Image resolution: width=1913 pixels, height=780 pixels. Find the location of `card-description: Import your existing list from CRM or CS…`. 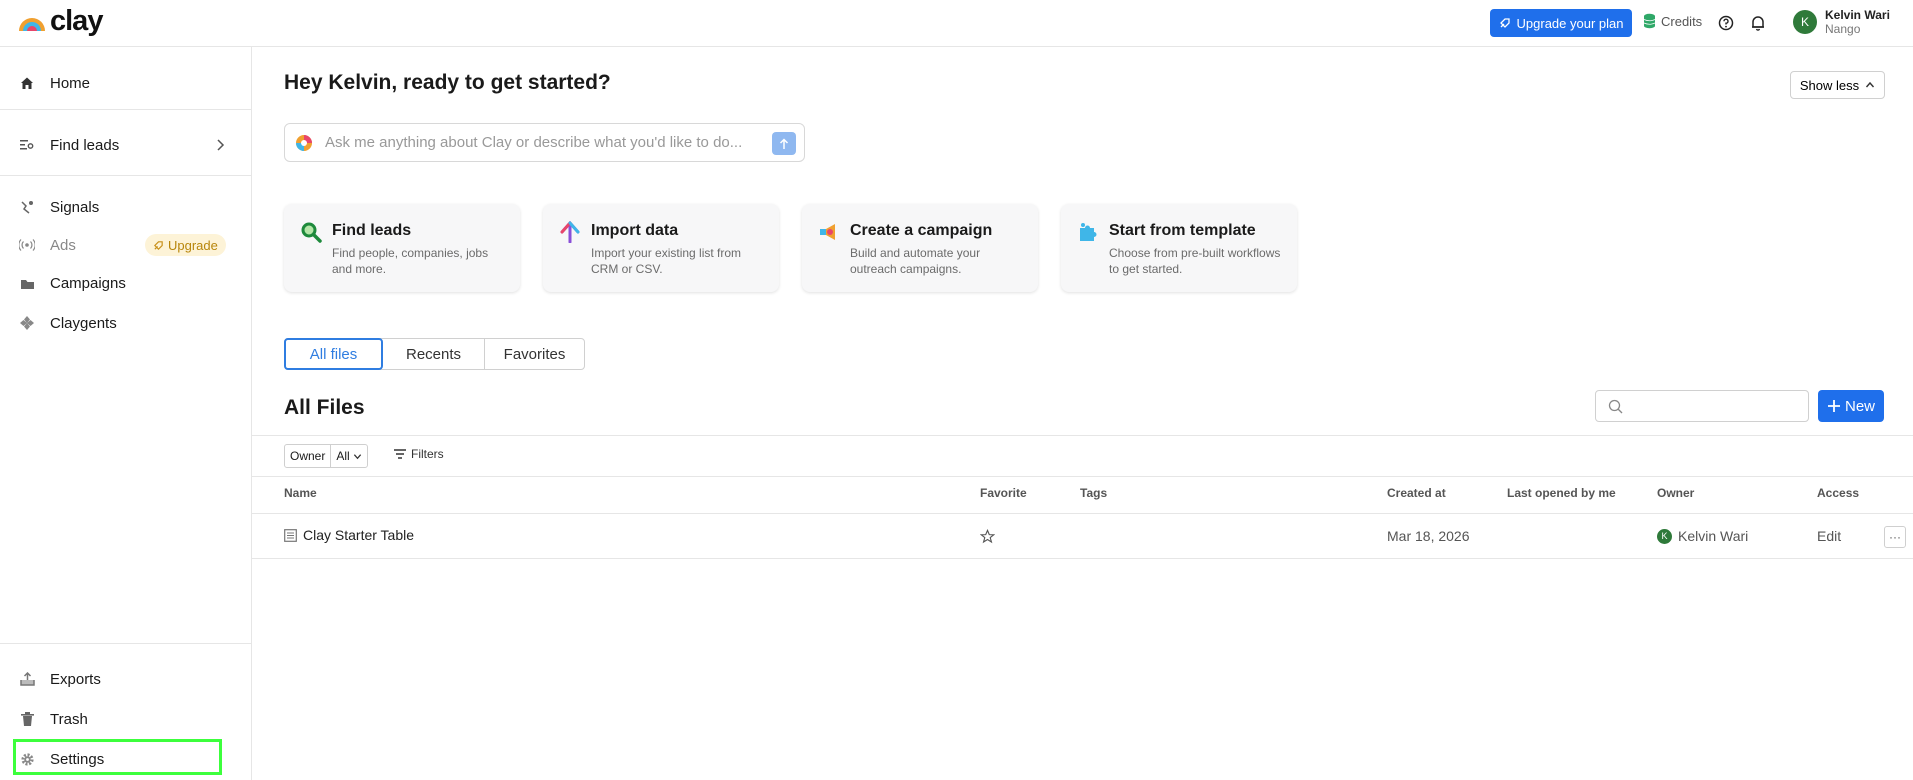

card-description: Import your existing list from CRM or CS… is located at coordinates (666, 261).